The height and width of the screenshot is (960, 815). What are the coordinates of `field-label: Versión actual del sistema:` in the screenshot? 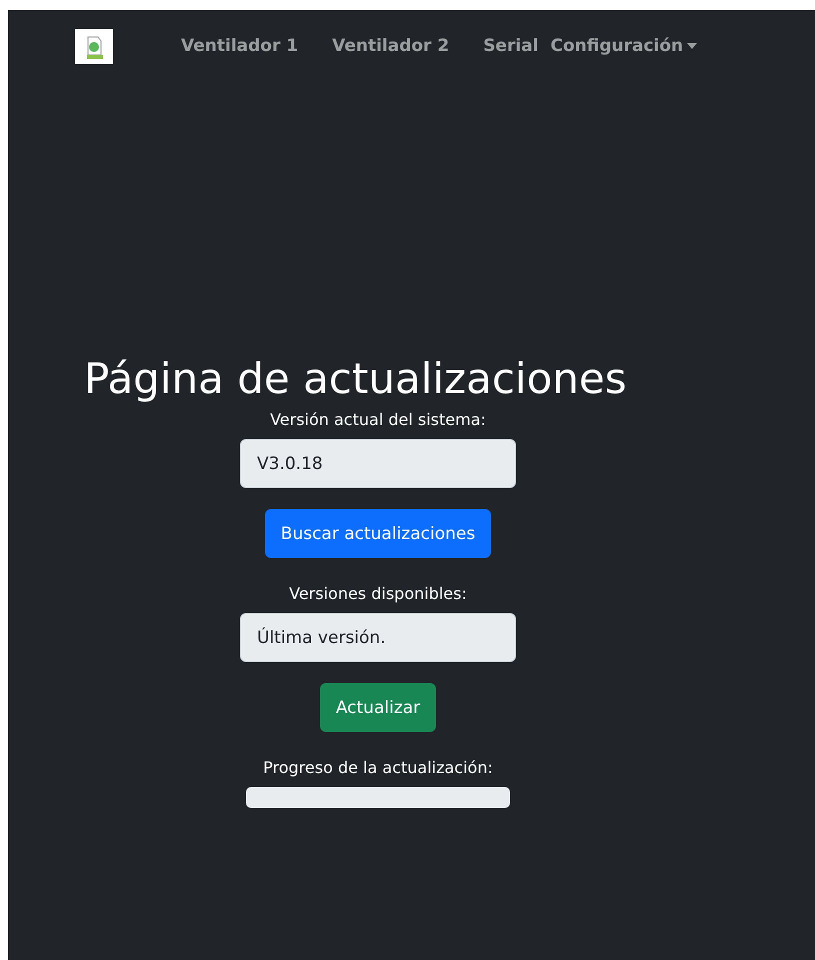 It's located at (378, 420).